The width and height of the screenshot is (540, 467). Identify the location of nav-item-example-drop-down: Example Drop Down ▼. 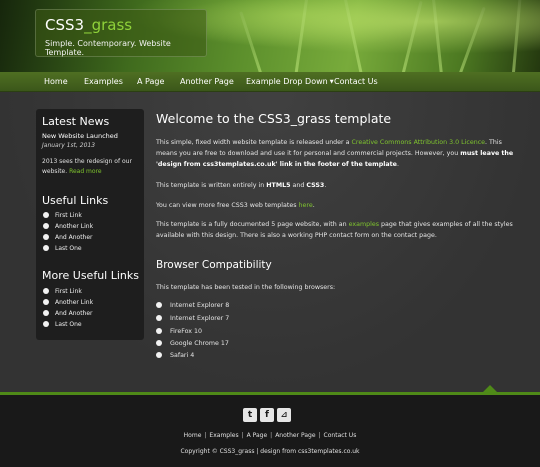
(290, 81).